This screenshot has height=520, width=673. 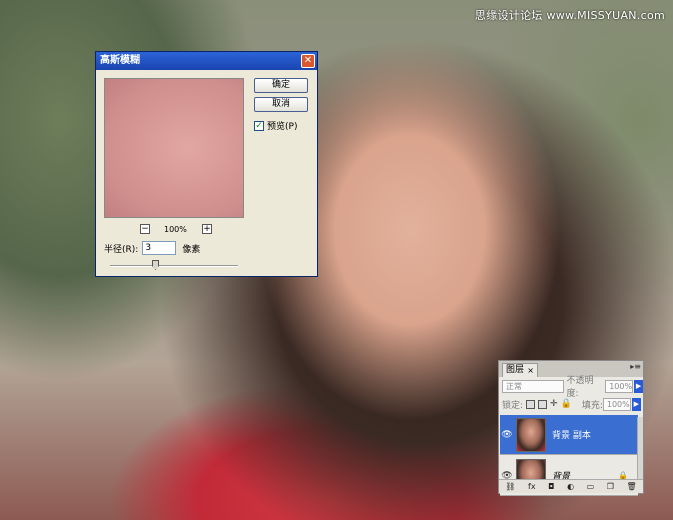 What do you see at coordinates (531, 404) in the screenshot?
I see `lock-transparent-icon` at bounding box center [531, 404].